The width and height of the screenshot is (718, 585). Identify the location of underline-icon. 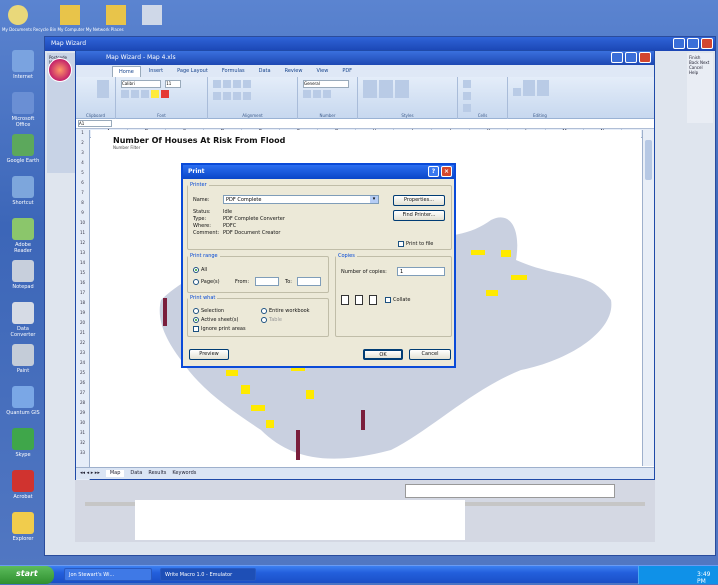
(145, 94).